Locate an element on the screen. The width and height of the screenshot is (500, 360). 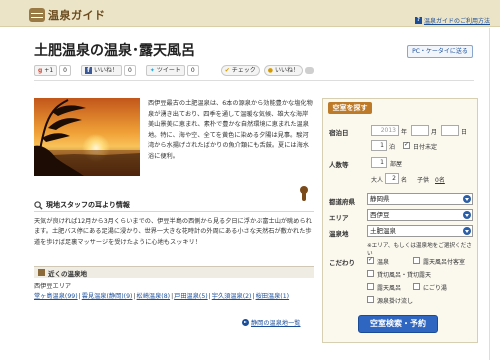
day-input is located at coordinates (450, 130).